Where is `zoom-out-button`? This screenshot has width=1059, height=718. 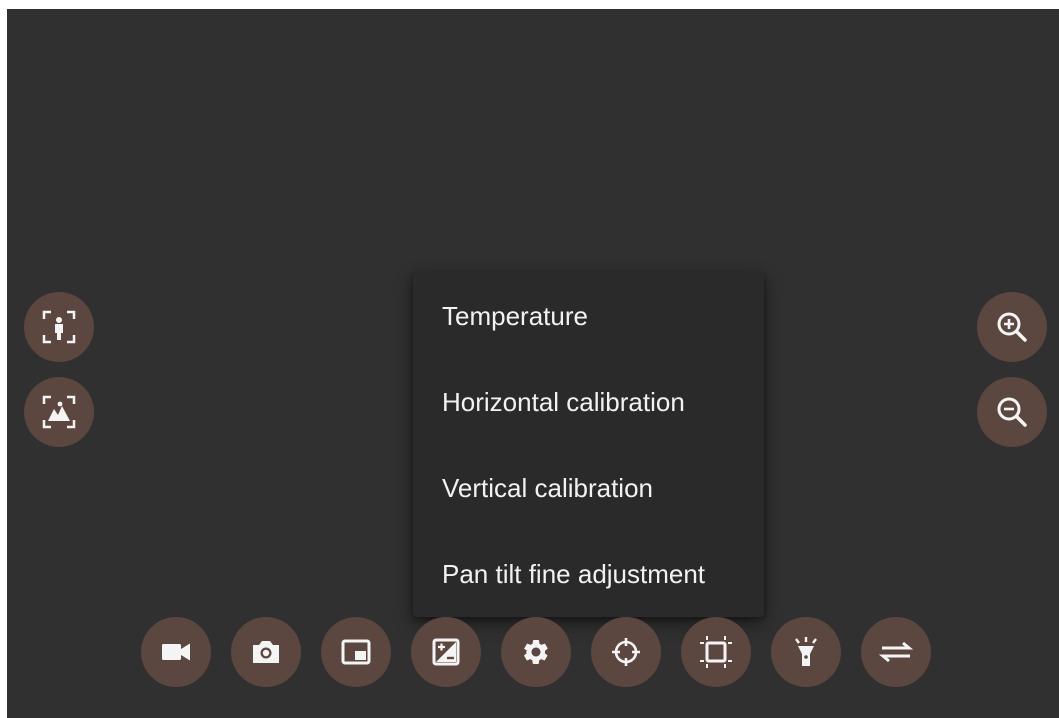
zoom-out-button is located at coordinates (1012, 412).